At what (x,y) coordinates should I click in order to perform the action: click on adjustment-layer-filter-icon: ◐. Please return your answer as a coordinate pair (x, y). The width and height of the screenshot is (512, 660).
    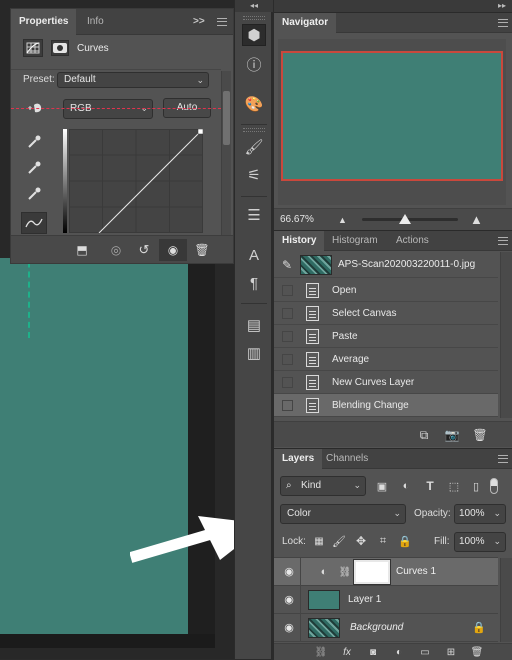
    Looking at the image, I should click on (406, 486).